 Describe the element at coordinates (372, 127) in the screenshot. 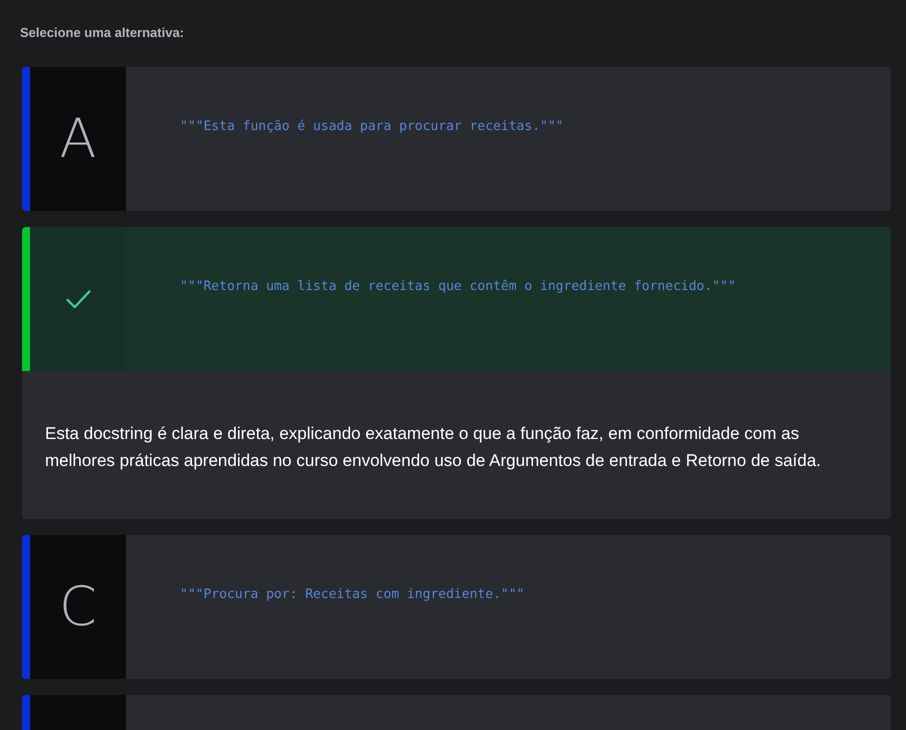

I see `option-text: """Esta função é usada para procurar receitas."""` at that location.